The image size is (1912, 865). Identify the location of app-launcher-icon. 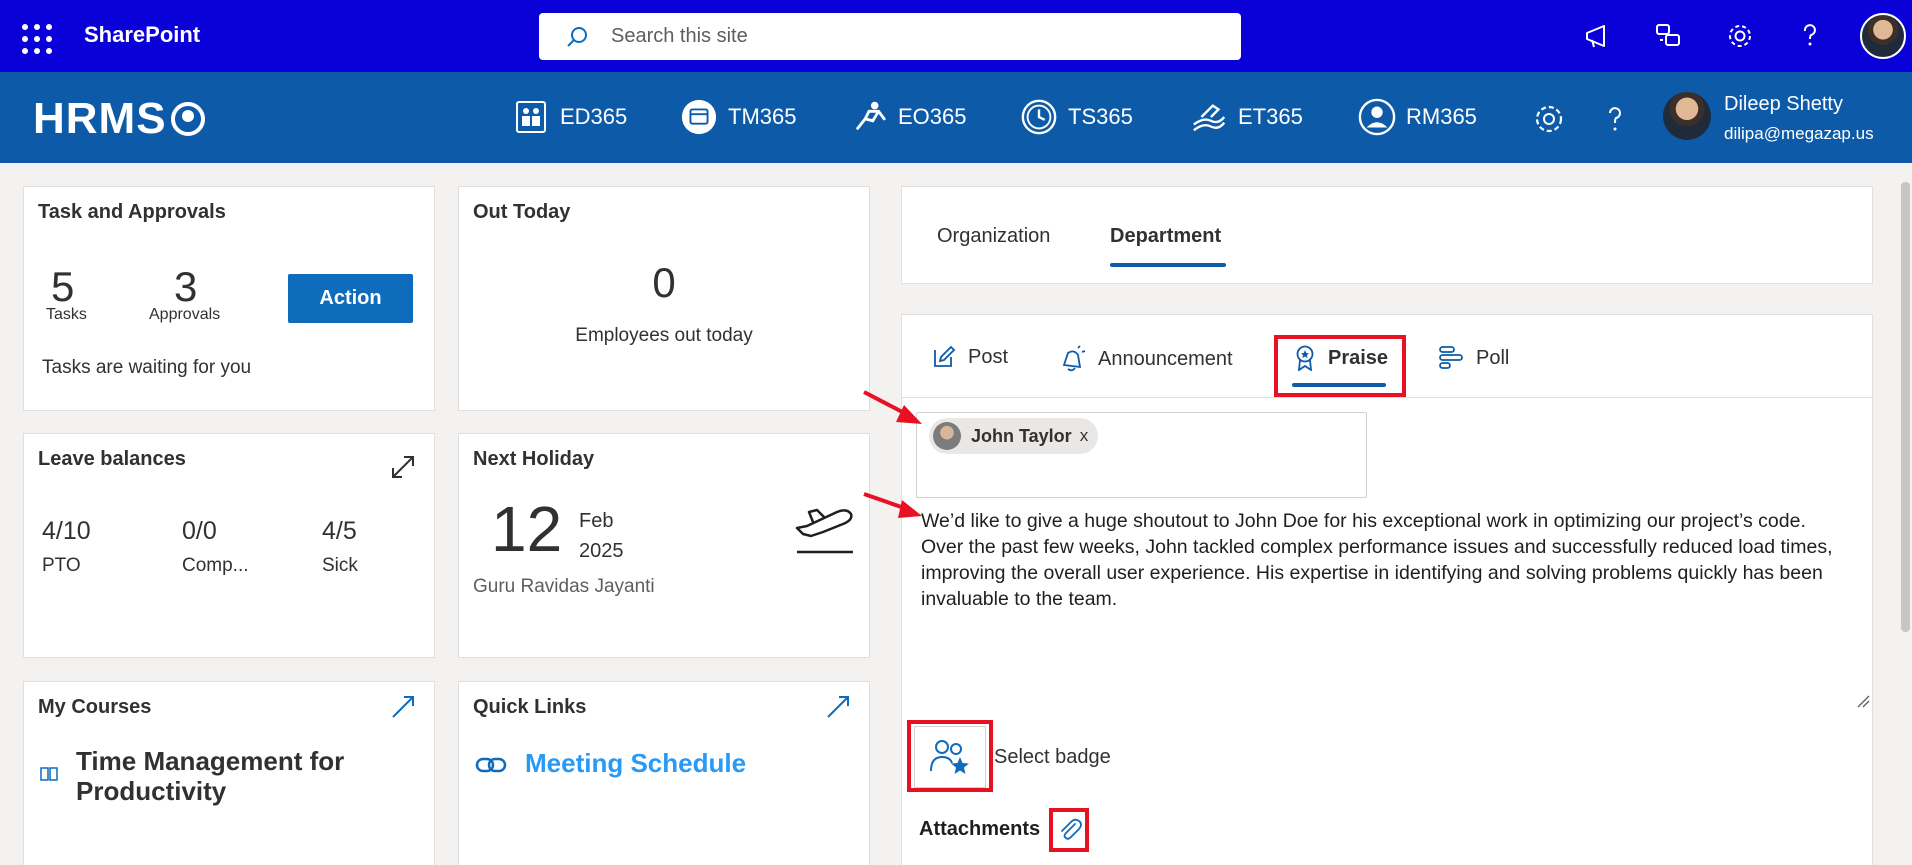
(35, 37).